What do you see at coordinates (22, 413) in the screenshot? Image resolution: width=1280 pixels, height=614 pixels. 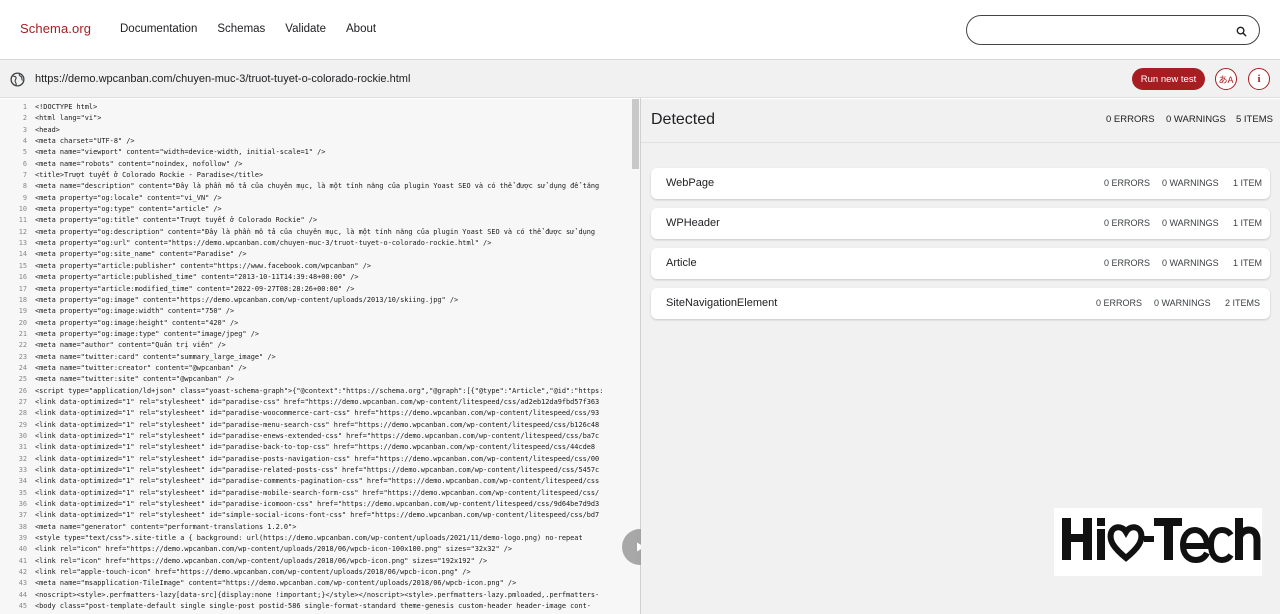 I see `line-number: 28` at bounding box center [22, 413].